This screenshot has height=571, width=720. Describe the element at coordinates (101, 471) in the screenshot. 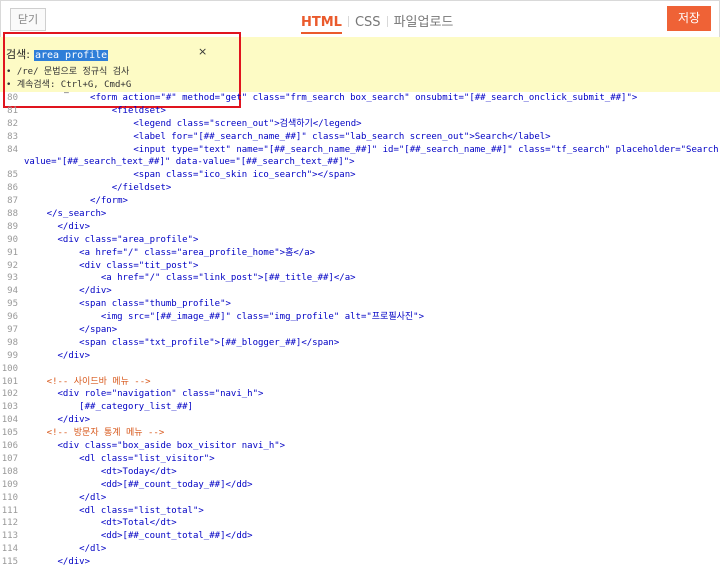

I see `code-text: <dt>Today</dt>` at that location.